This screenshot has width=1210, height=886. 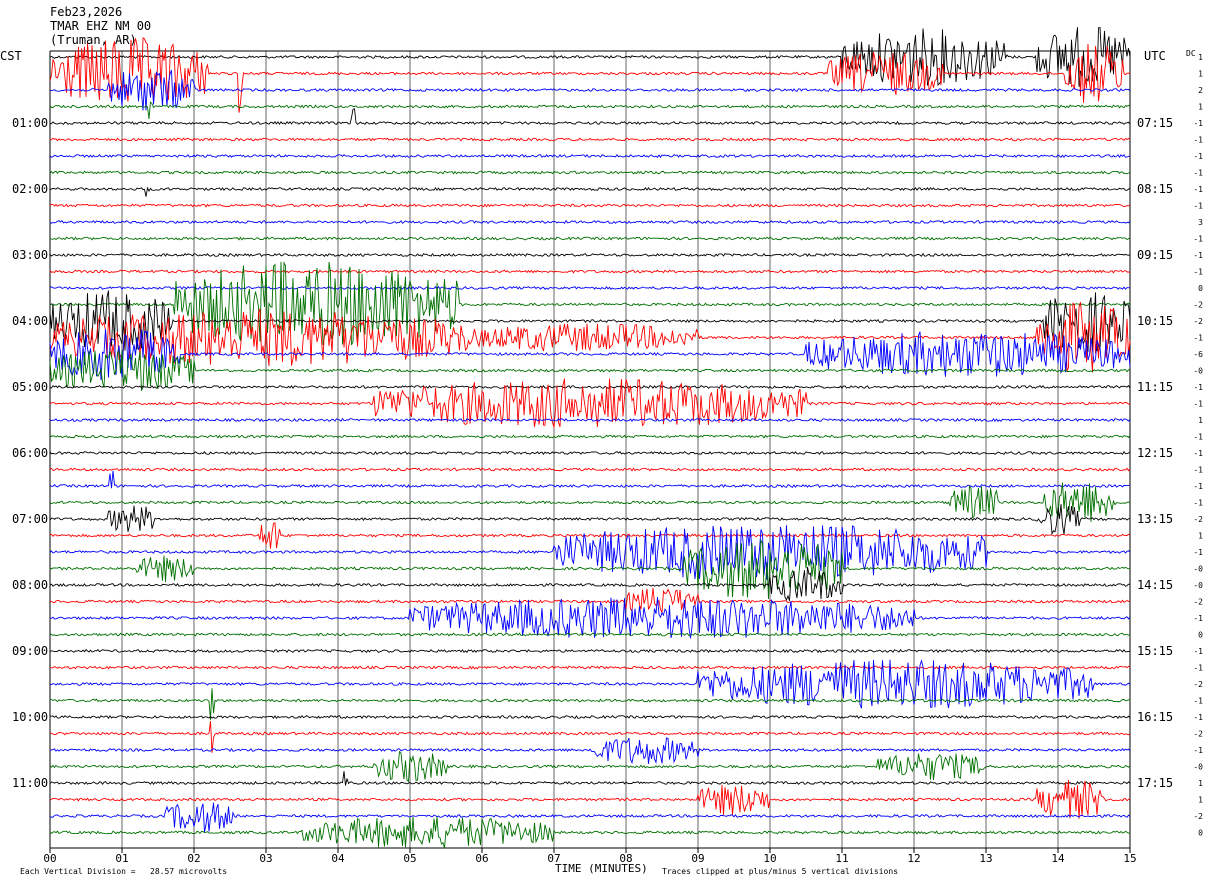 What do you see at coordinates (1155, 321) in the screenshot?
I see `utc-hour-label: 10:15` at bounding box center [1155, 321].